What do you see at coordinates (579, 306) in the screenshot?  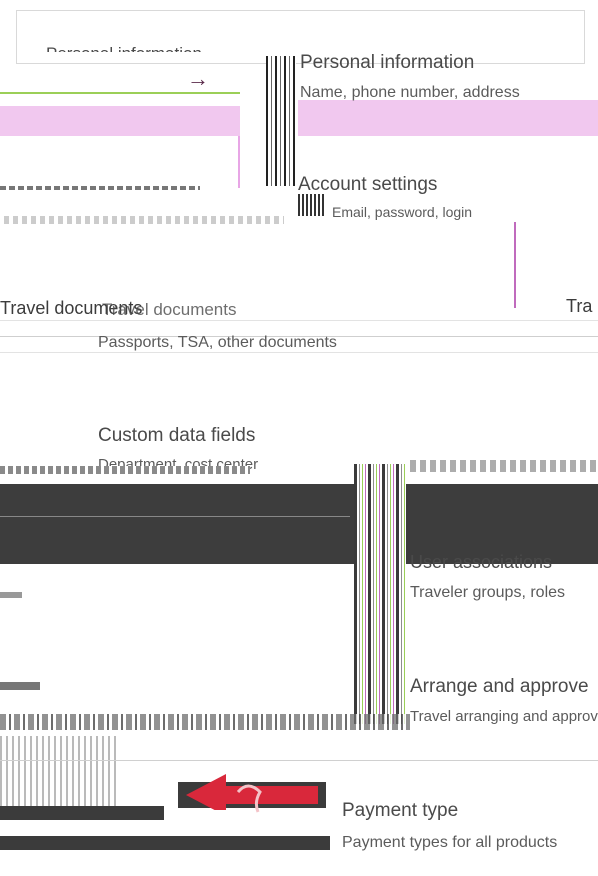 I see `travel-right-fragment: Tra` at bounding box center [579, 306].